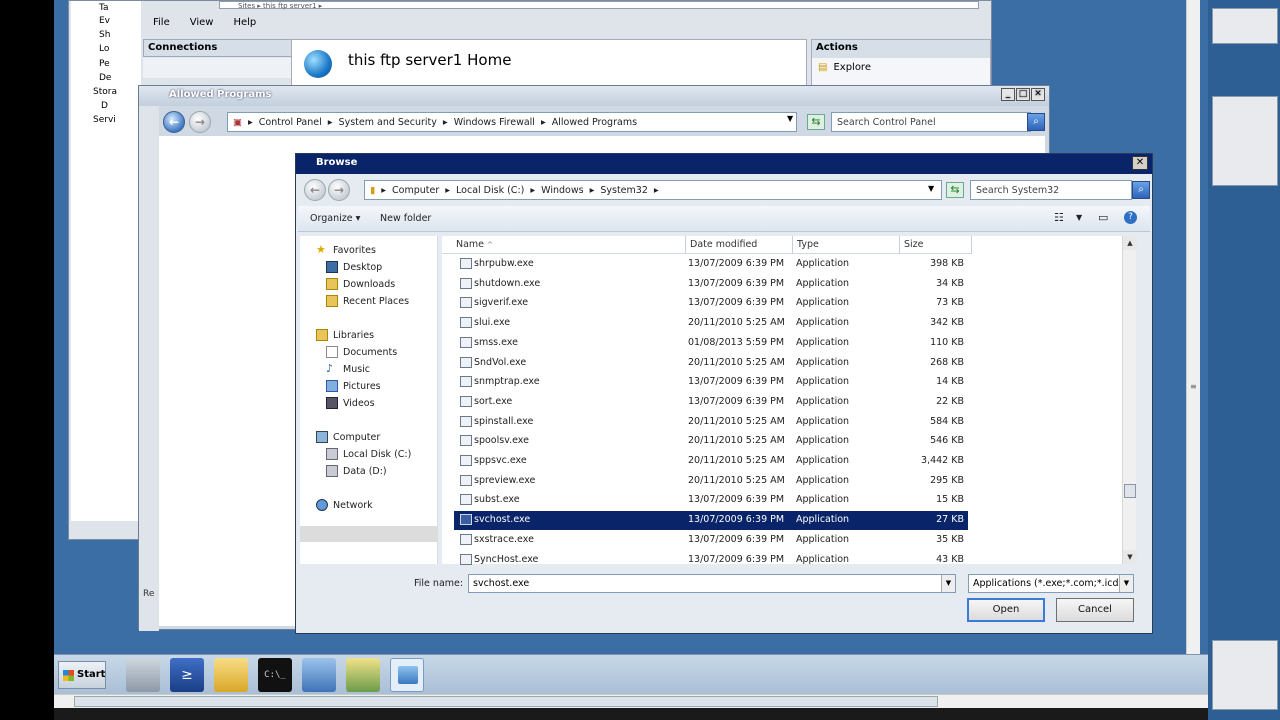 Image resolution: width=1280 pixels, height=720 pixels. What do you see at coordinates (353, 335) in the screenshot?
I see `nav-libraries: Libraries` at bounding box center [353, 335].